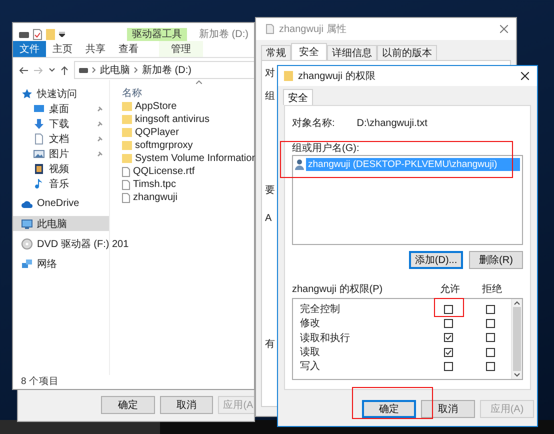 Image resolution: width=554 pixels, height=434 pixels. I want to click on tab: 详细信息, so click(352, 52).